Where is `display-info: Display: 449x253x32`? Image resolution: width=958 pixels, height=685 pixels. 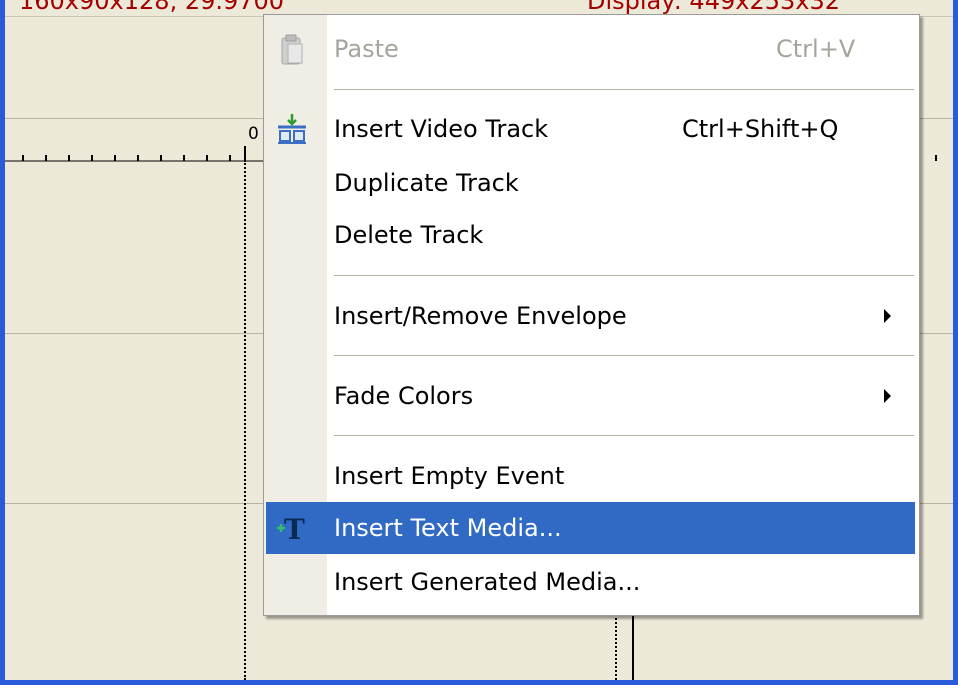 display-info: Display: 449x253x32 is located at coordinates (713, 7).